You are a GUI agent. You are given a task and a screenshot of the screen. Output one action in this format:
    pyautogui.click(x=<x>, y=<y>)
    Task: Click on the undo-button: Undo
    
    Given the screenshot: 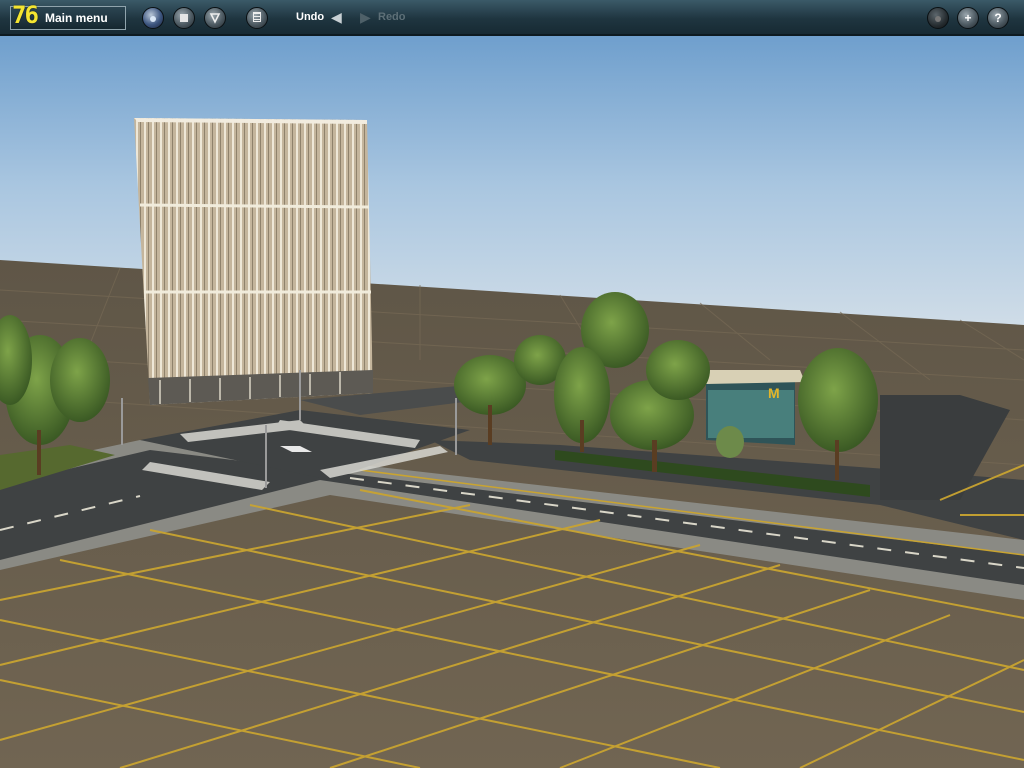 What is the action you would take?
    pyautogui.click(x=310, y=17)
    